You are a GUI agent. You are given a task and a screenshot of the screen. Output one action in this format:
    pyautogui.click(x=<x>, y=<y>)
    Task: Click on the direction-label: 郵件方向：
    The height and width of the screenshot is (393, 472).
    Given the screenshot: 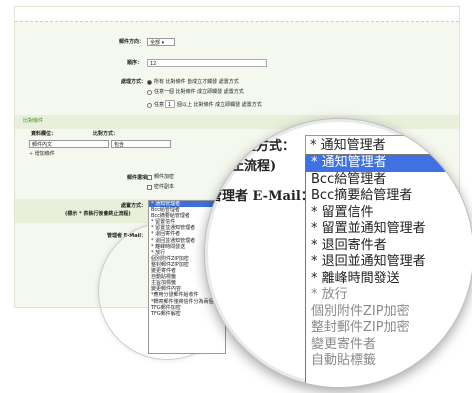 What is the action you would take?
    pyautogui.click(x=132, y=42)
    